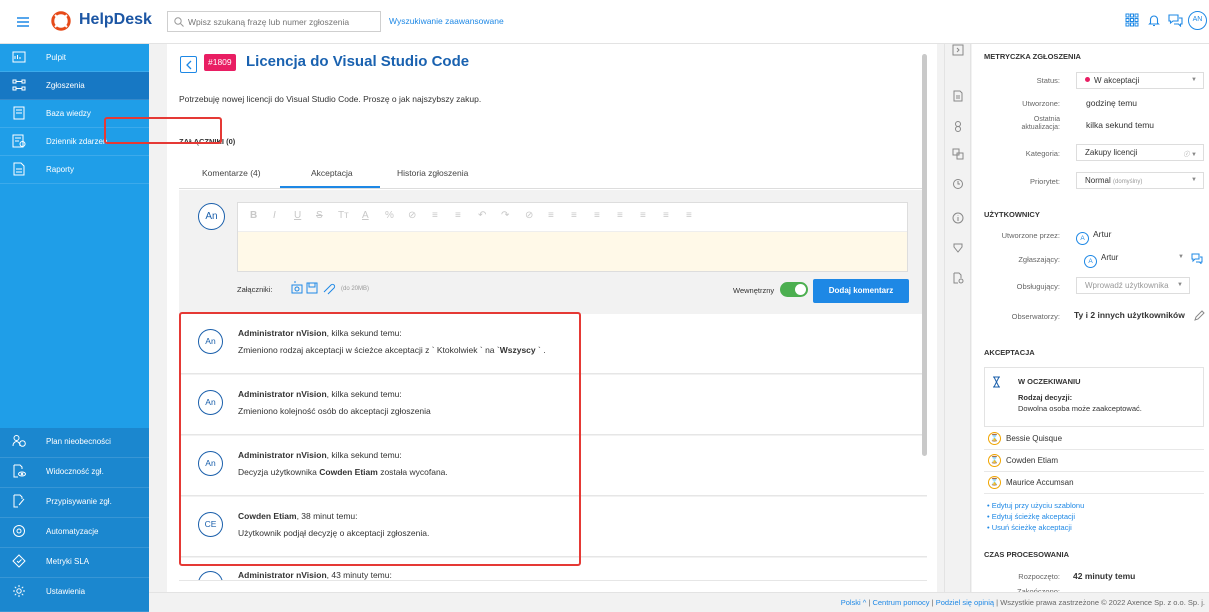  What do you see at coordinates (1031, 516) in the screenshot?
I see `edit-path-link: • Edytuj ścieżkę akceptacji` at bounding box center [1031, 516].